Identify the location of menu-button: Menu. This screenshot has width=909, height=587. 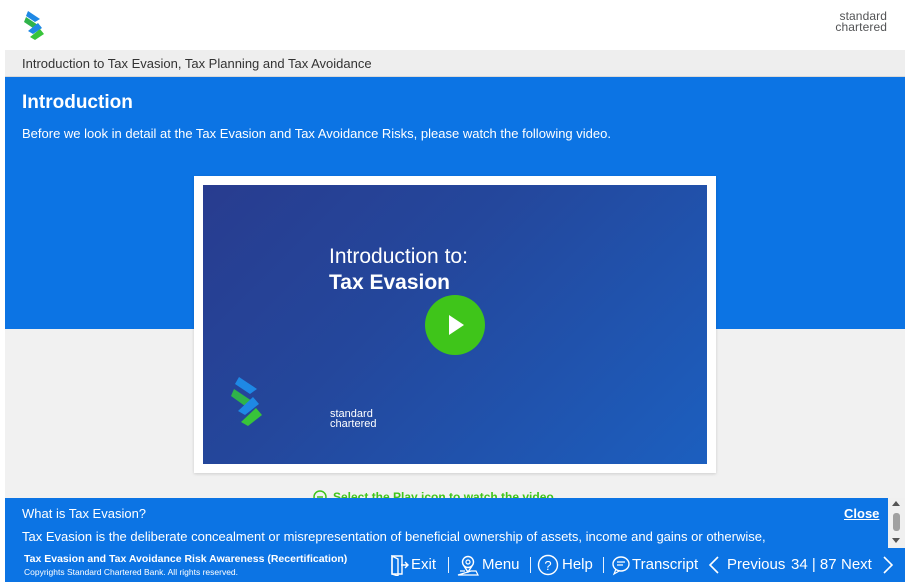
(490, 565).